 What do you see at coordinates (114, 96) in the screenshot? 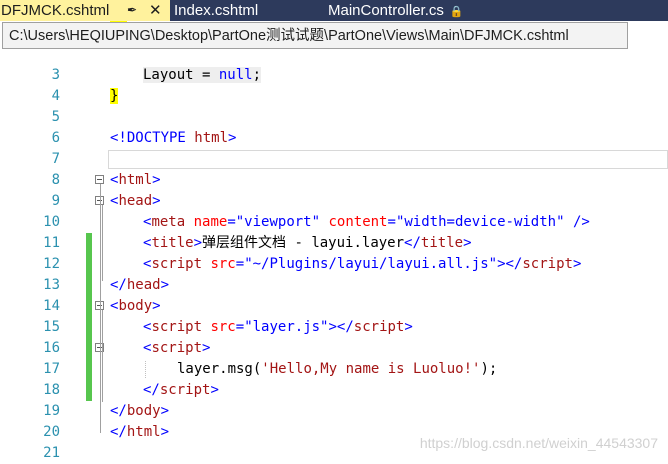
I see `code-text: }` at bounding box center [114, 96].